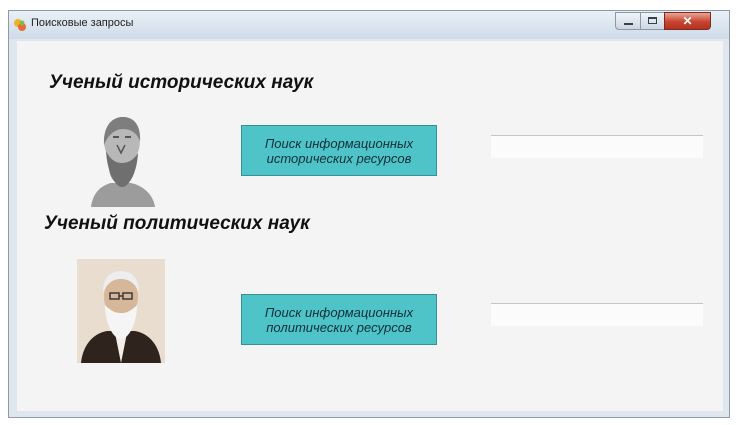 This screenshot has width=740, height=425. I want to click on political-scholar-image, so click(121, 311).